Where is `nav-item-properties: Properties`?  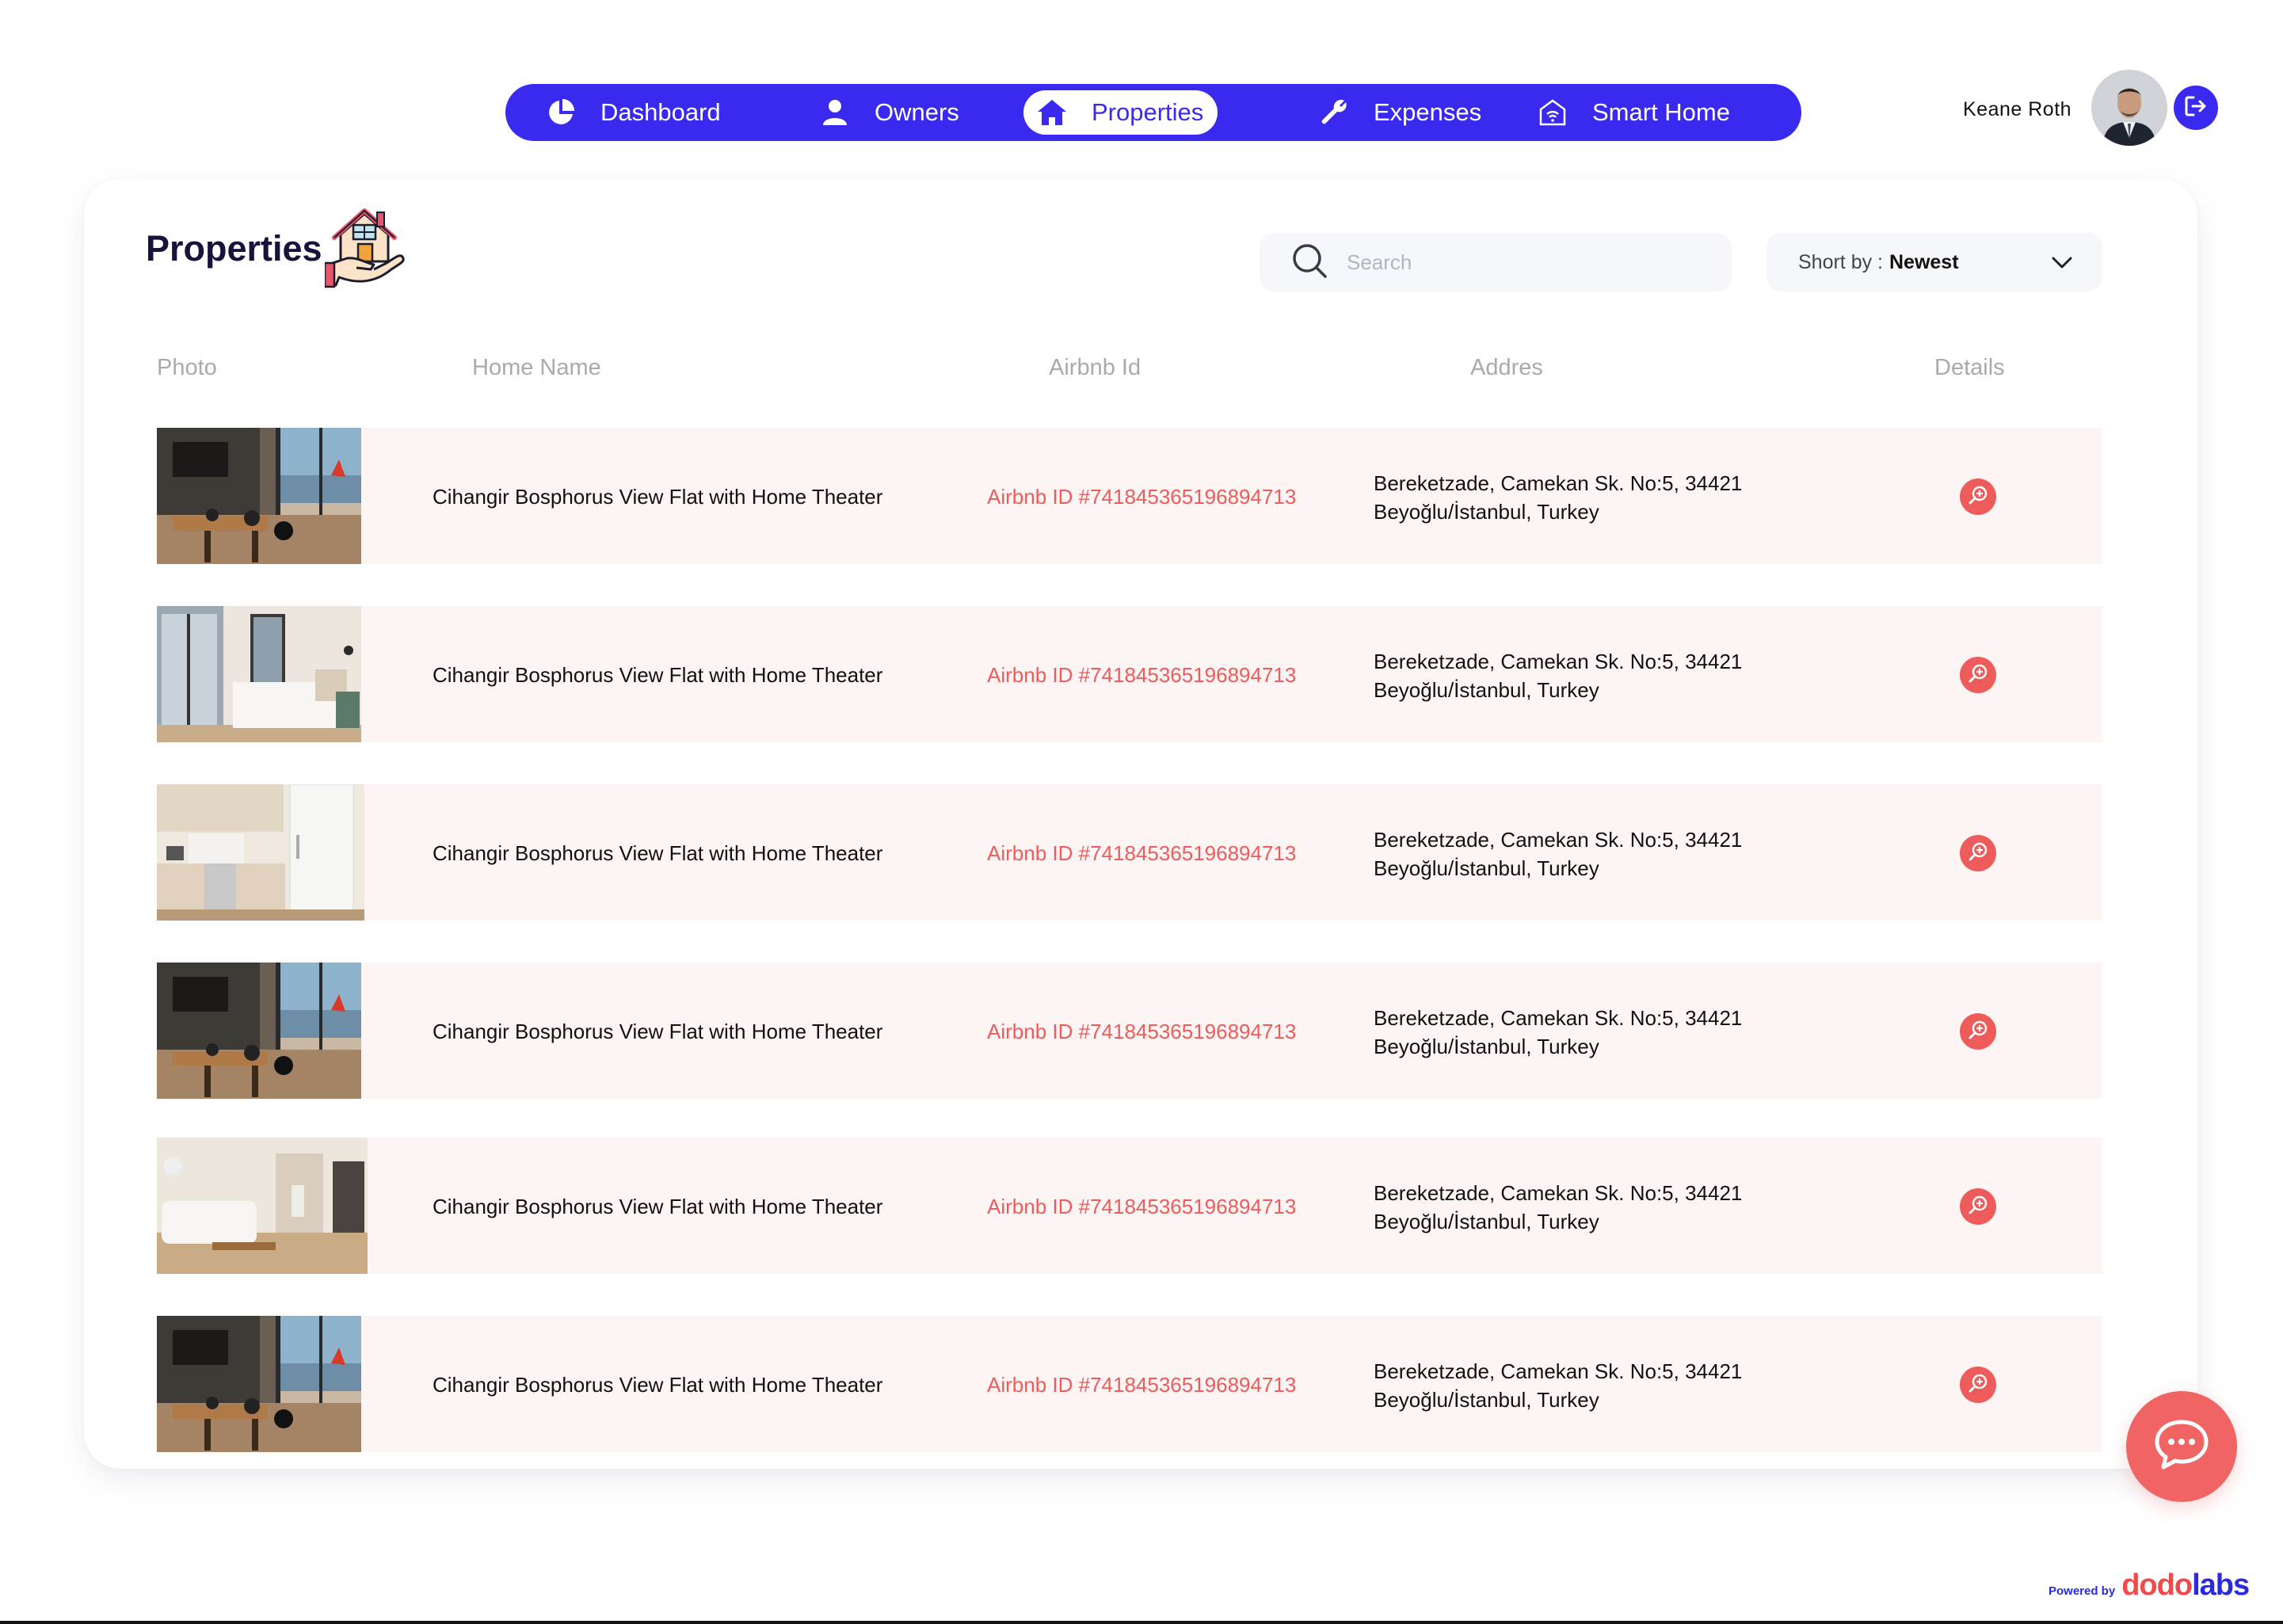
nav-item-properties: Properties is located at coordinates (1120, 113).